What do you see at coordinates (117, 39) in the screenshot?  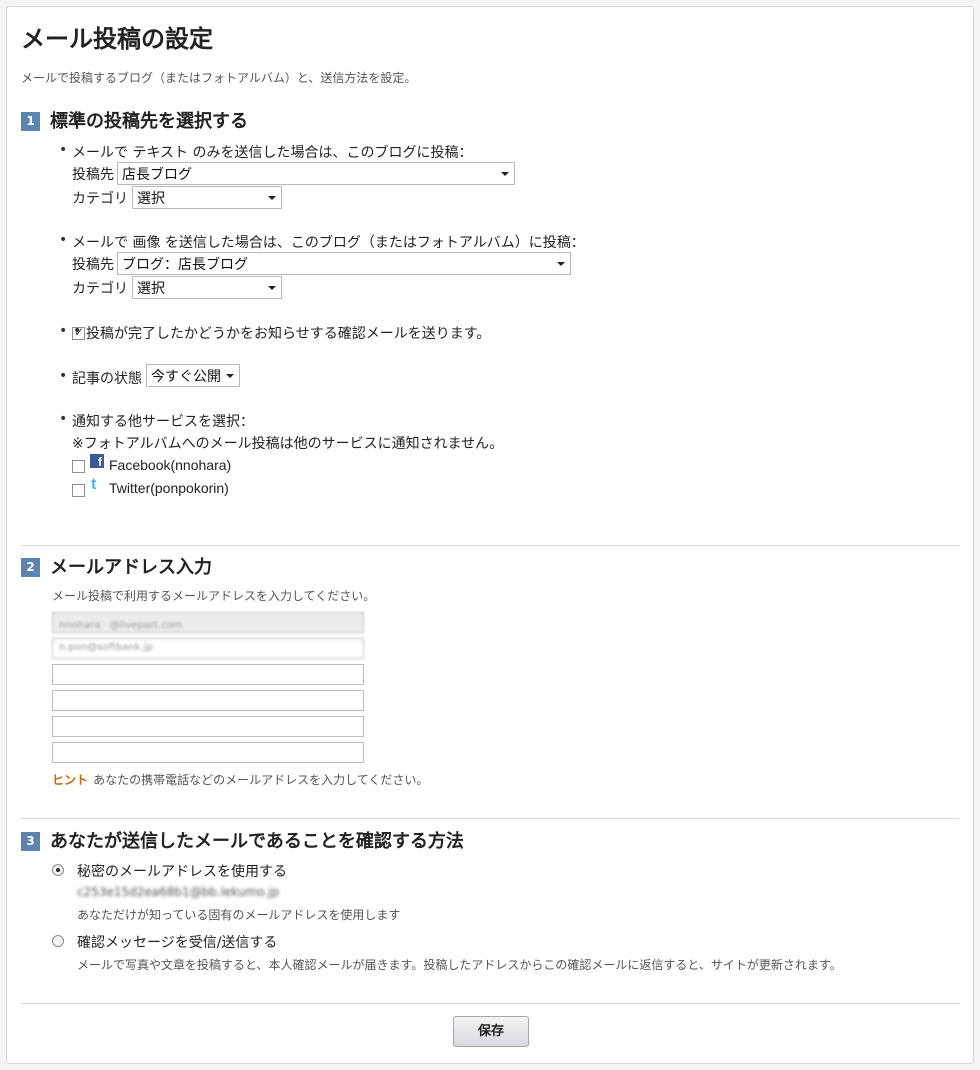 I see `page-title: メール投稿の設定` at bounding box center [117, 39].